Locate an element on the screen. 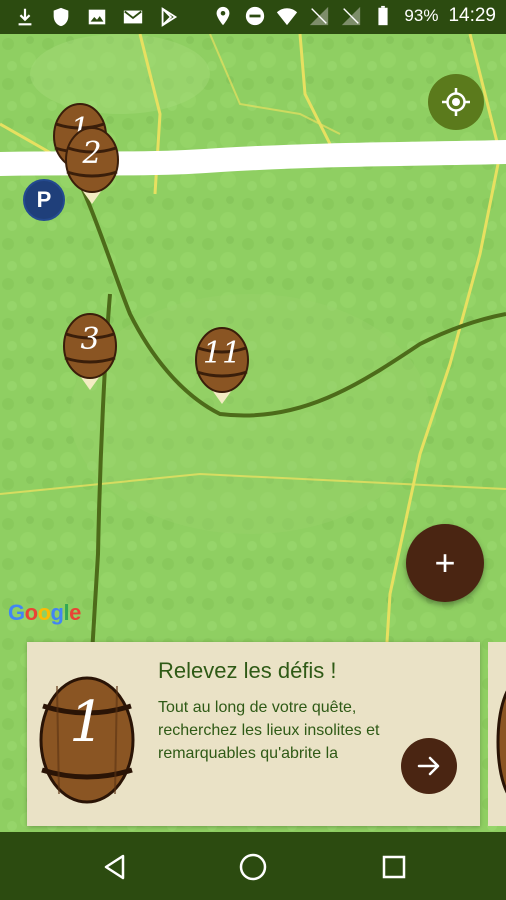 This screenshot has height=900, width=506. back-triangle-icon is located at coordinates (114, 867).